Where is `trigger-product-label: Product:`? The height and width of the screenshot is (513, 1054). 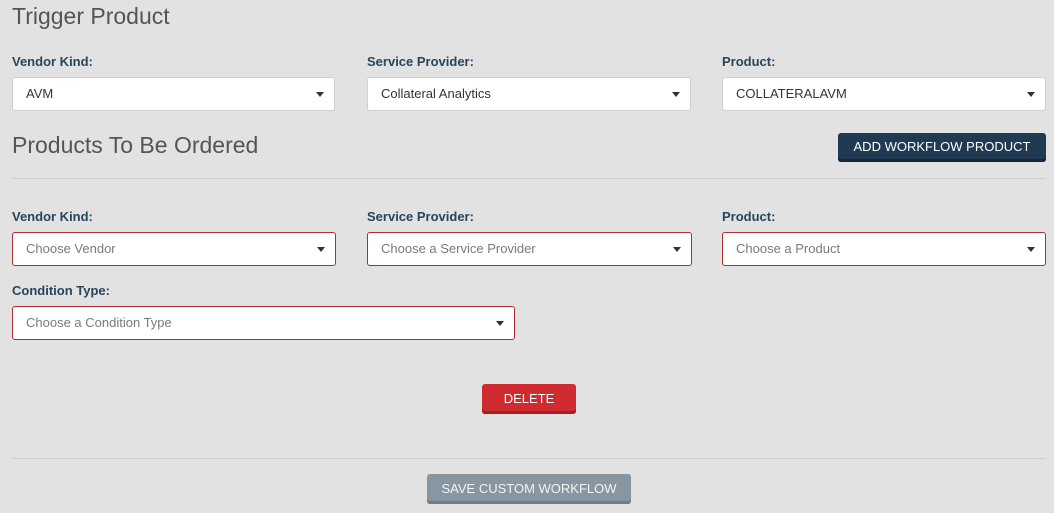 trigger-product-label: Product: is located at coordinates (749, 61).